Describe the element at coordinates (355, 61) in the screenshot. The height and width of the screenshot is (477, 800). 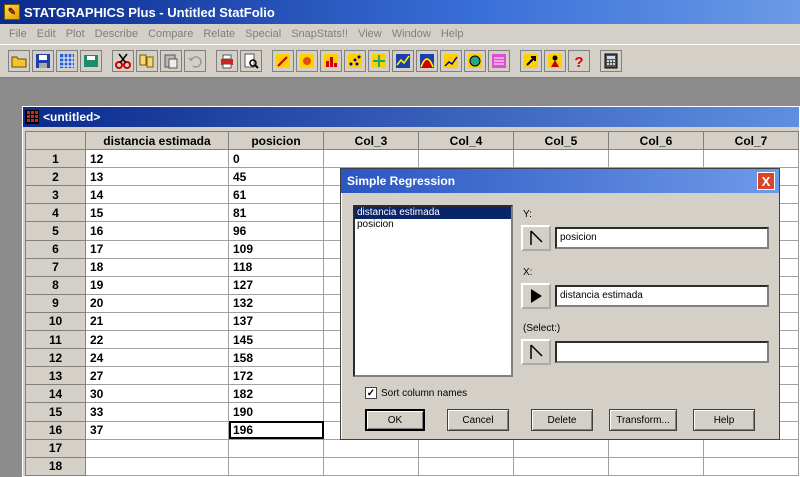
I see `scatter-icon` at that location.